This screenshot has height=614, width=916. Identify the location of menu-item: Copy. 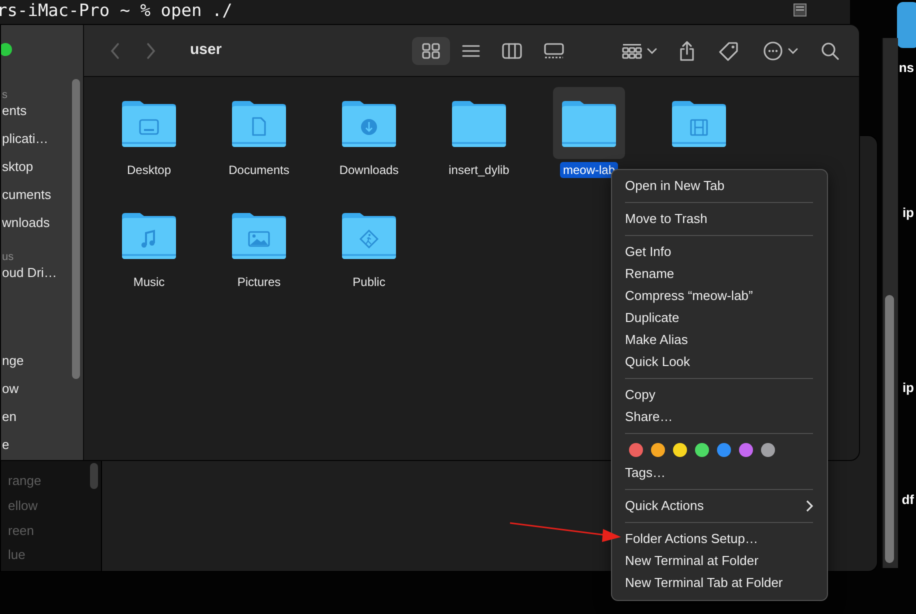
(719, 395).